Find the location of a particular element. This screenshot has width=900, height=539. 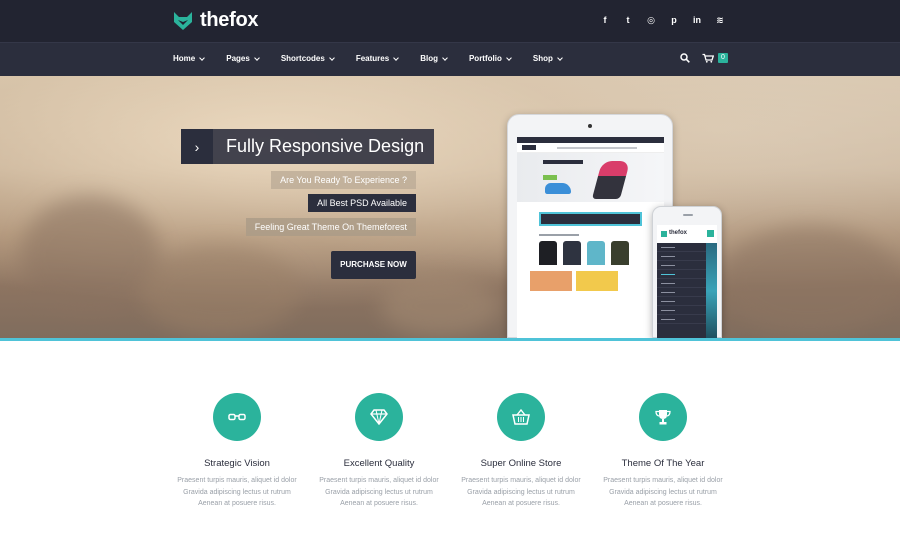

hero-tagline-1: Are You Ready To Experience ? is located at coordinates (343, 180).